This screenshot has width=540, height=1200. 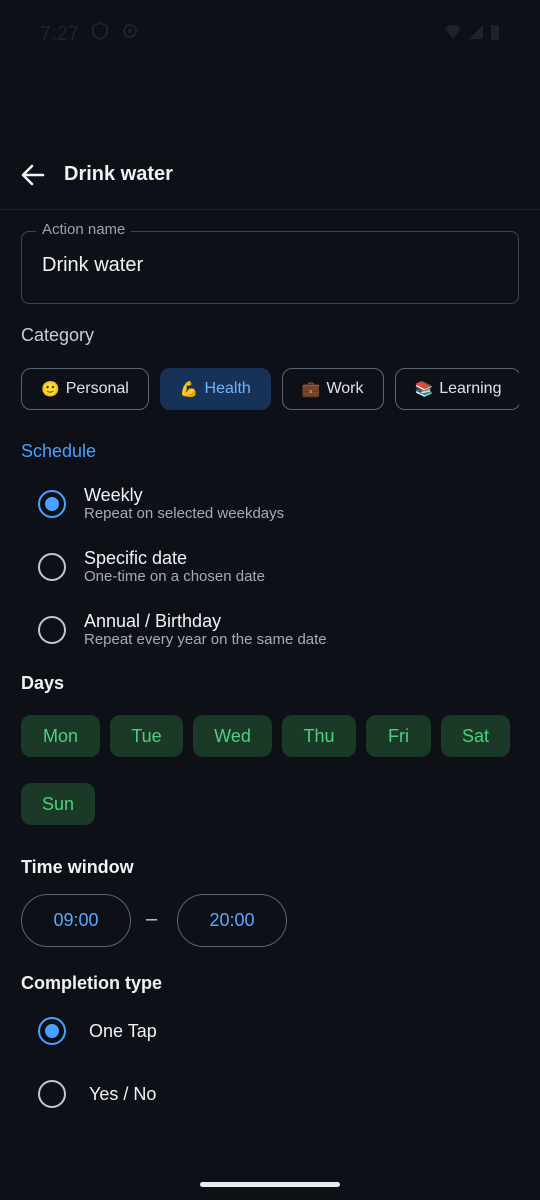 I want to click on category-chip-learning: 📚 Learning, so click(x=456, y=389).